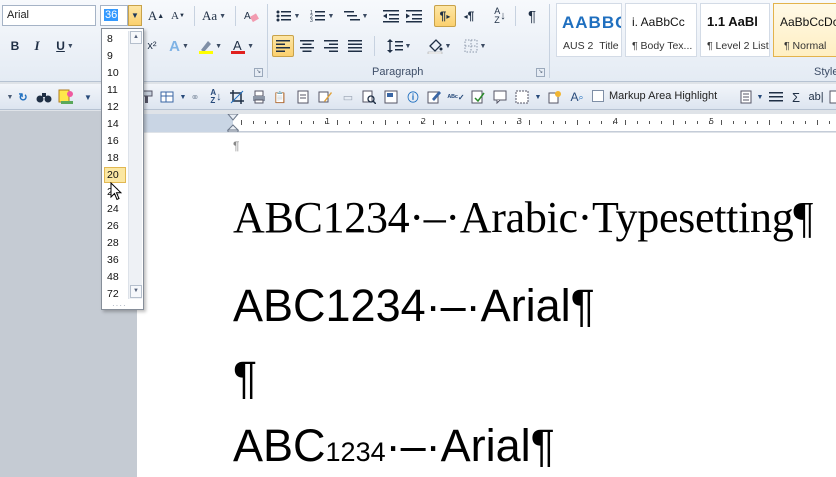 The height and width of the screenshot is (477, 836). What do you see at coordinates (251, 16) in the screenshot?
I see `clear-formatting-icon: A` at bounding box center [251, 16].